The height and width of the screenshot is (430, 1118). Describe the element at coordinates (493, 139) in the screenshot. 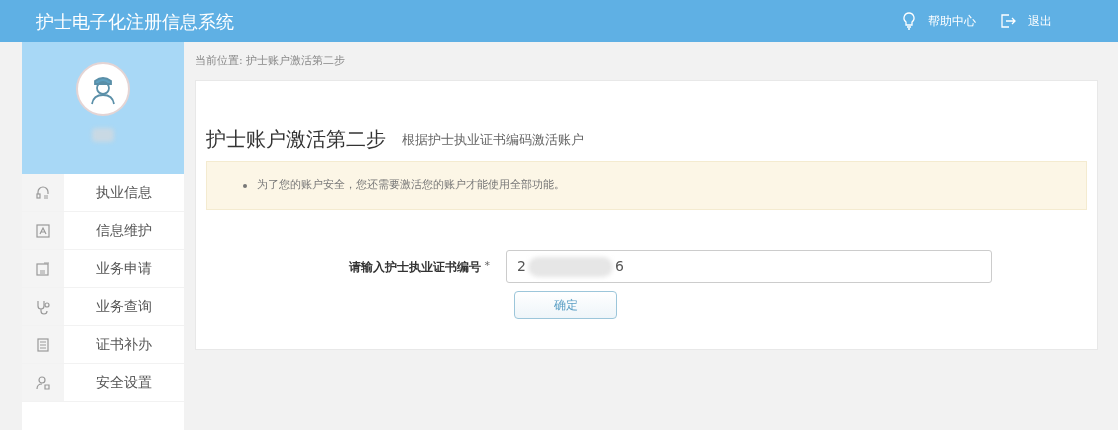

I see `page-subtitle: 根据护士执业证书编码激活账户` at that location.